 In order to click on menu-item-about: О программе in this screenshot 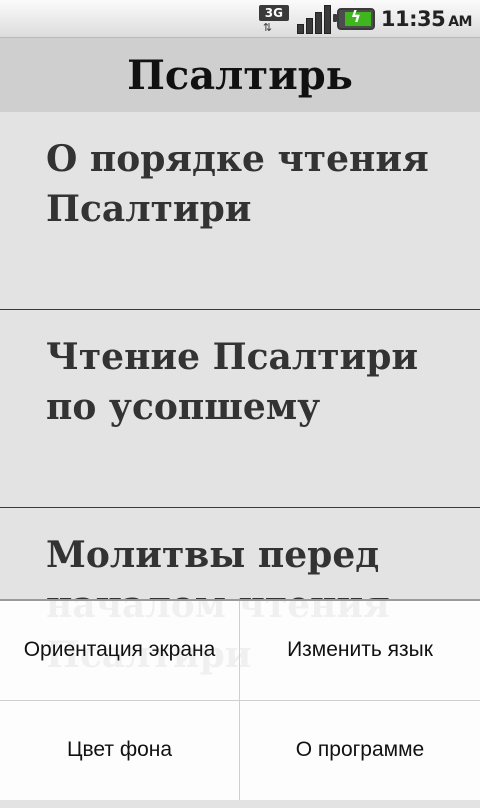, I will do `click(360, 751)`.